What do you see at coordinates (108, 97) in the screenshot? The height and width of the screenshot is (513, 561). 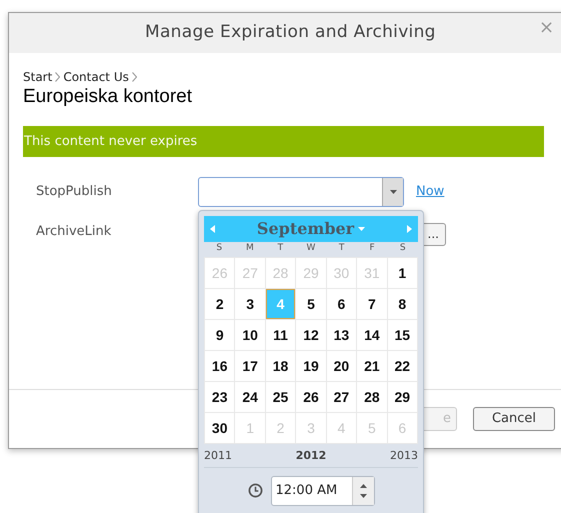 I see `page-heading: Europeiska kontoret` at bounding box center [108, 97].